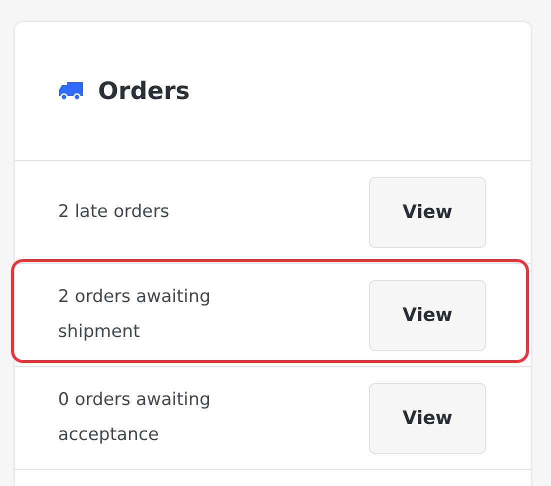  Describe the element at coordinates (135, 315) in the screenshot. I see `order-status-text: 2 orders awaiting shipment` at that location.